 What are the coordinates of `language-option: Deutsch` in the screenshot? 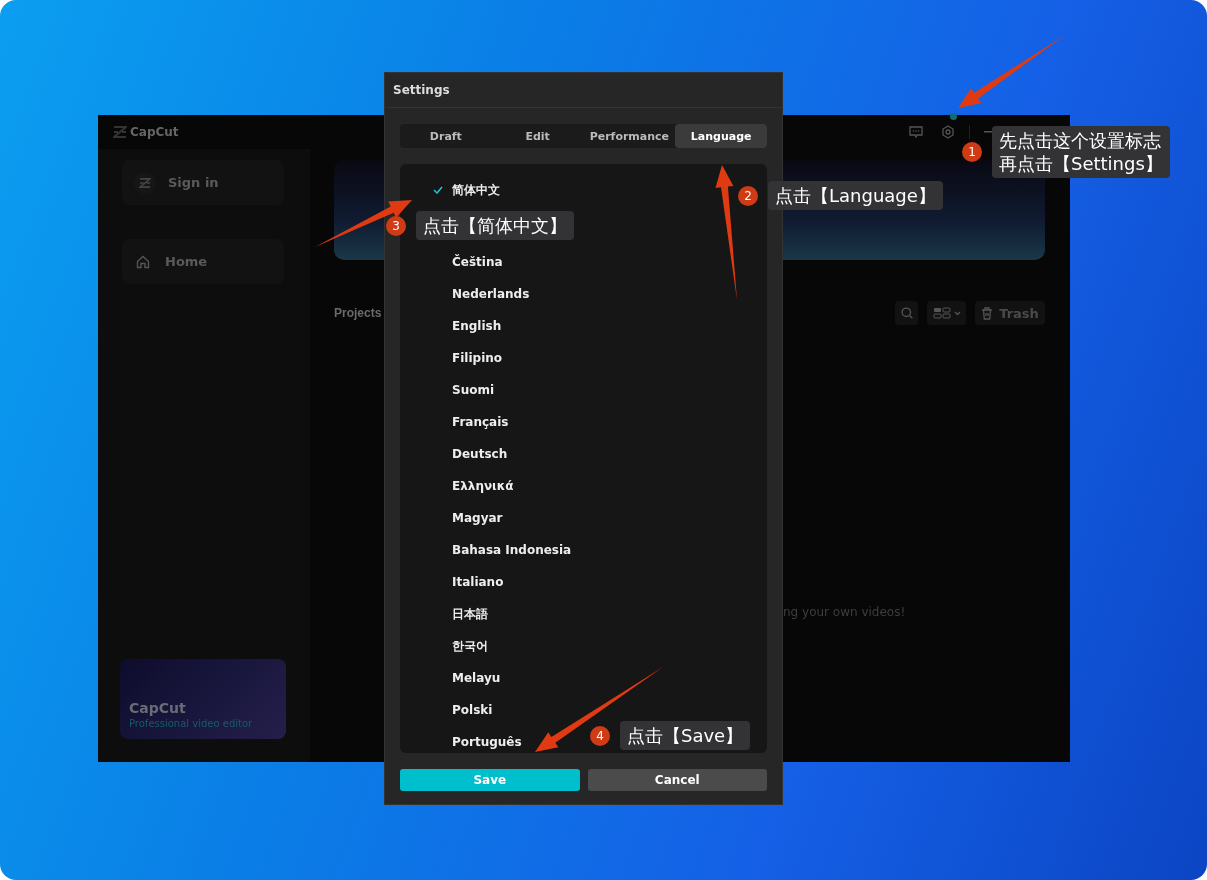 It's located at (470, 454).